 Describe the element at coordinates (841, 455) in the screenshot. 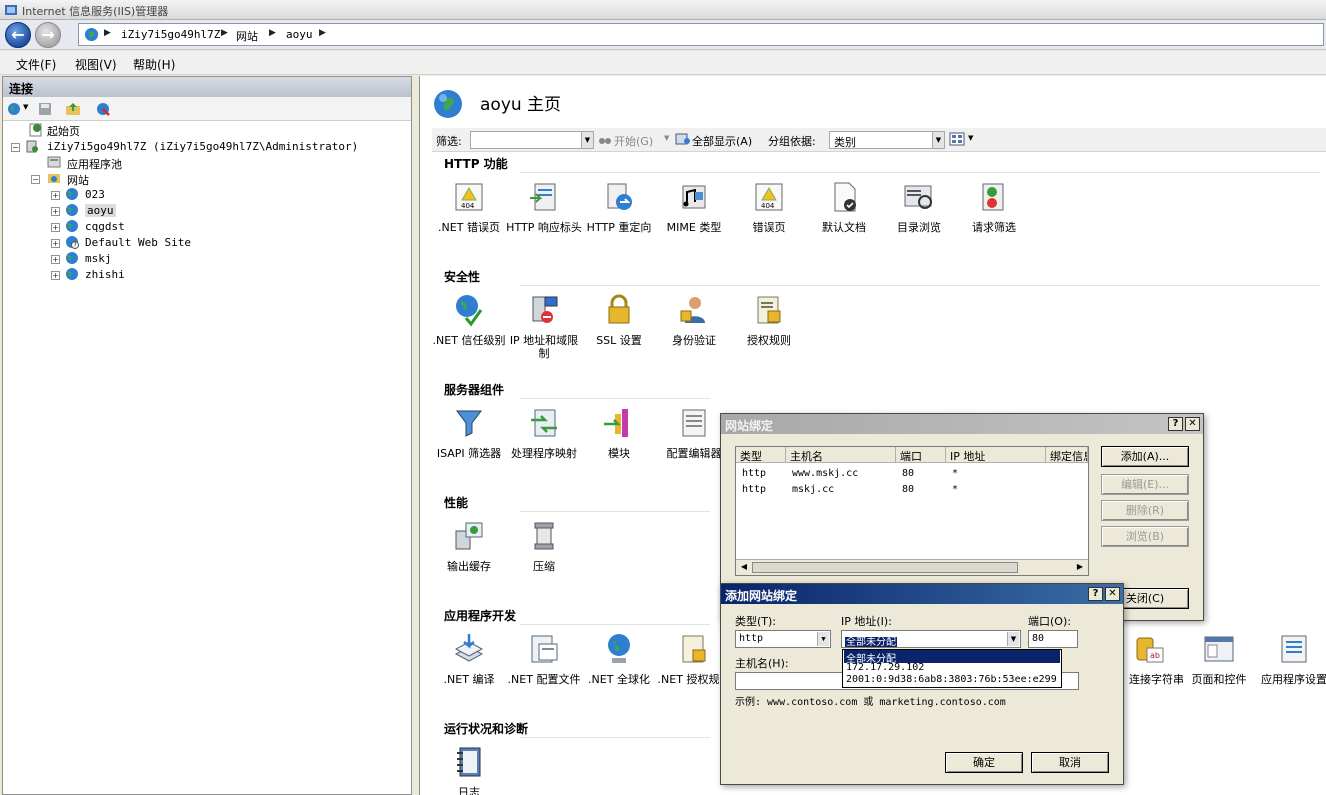

I see `column-host: 主机名` at that location.